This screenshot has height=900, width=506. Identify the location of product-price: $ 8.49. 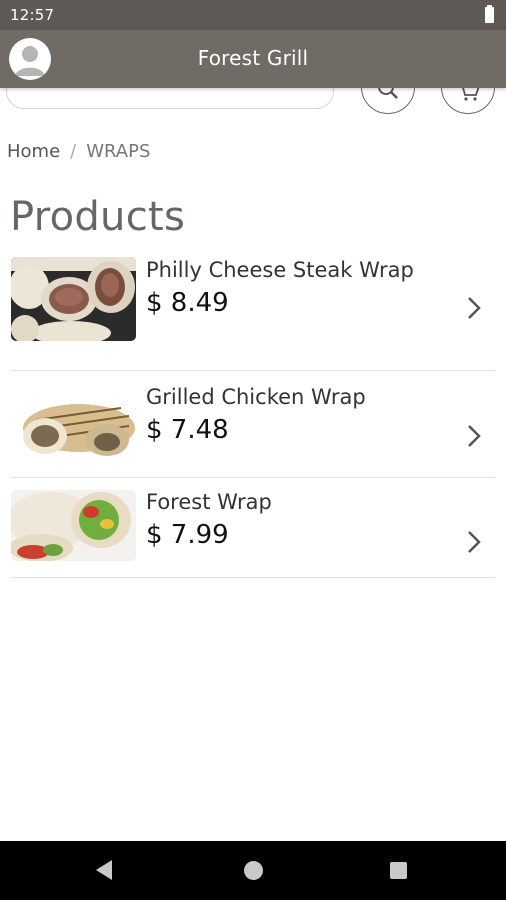
(187, 303).